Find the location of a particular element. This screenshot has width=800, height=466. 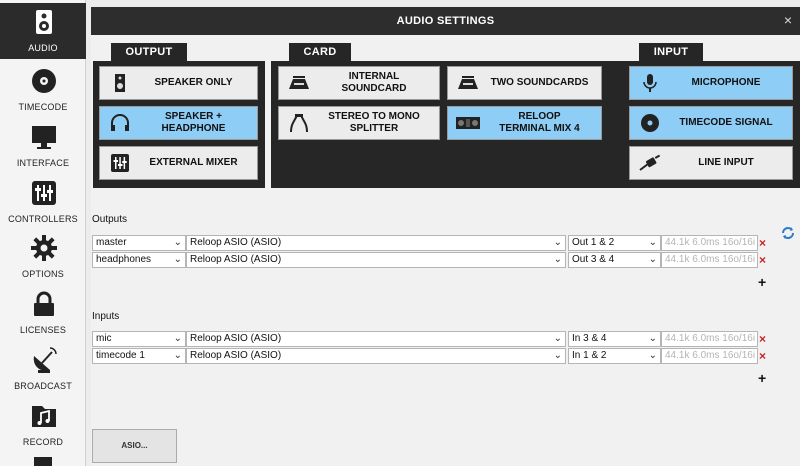

card-tab: CARD is located at coordinates (320, 52).